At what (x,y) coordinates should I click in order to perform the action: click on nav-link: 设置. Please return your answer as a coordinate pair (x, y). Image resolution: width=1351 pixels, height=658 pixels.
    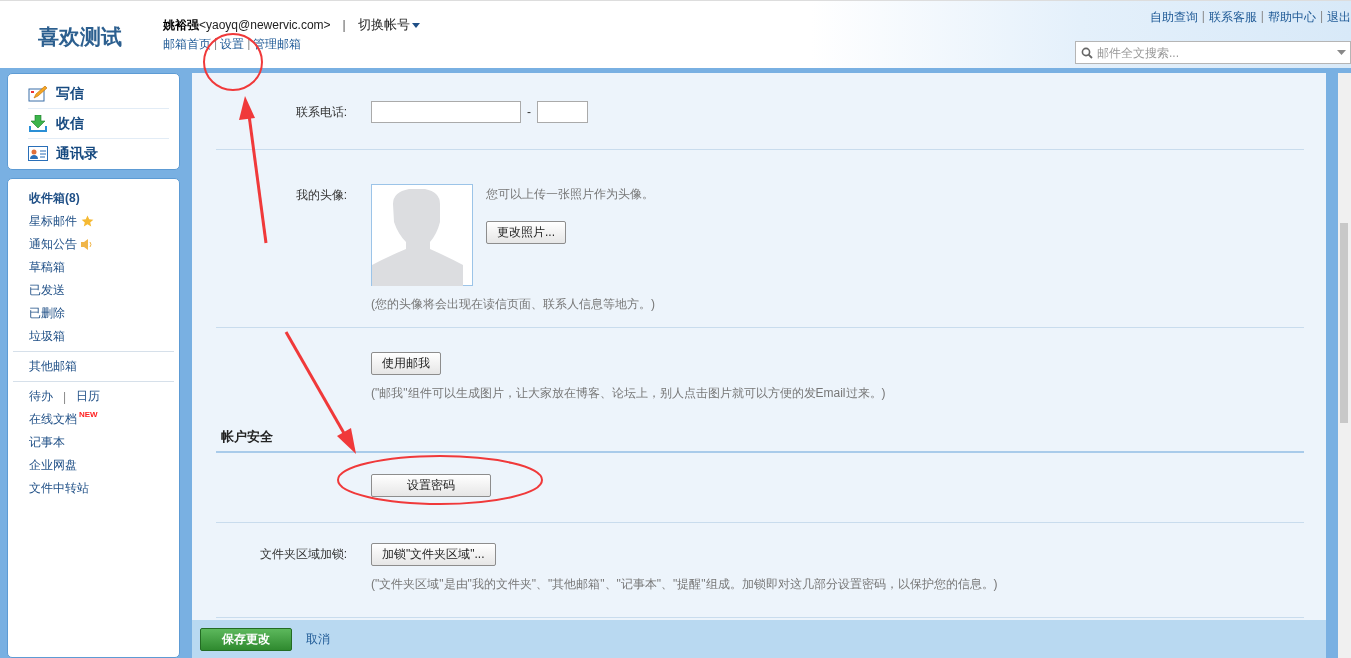
    Looking at the image, I should click on (232, 44).